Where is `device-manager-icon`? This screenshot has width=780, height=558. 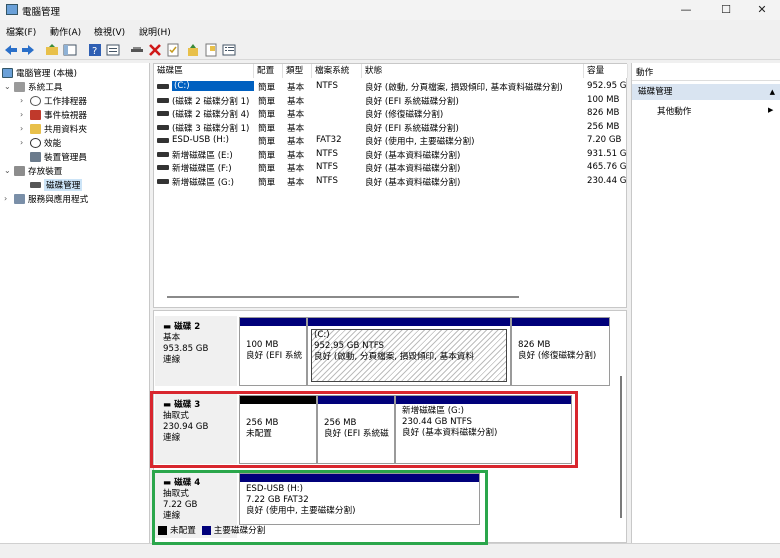 device-manager-icon is located at coordinates (35, 156).